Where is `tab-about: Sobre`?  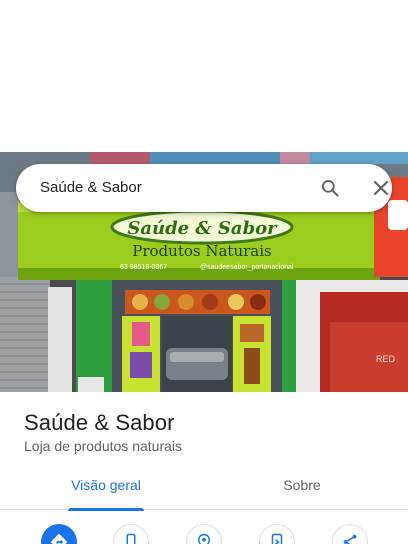
tab-about: Sobre is located at coordinates (302, 489).